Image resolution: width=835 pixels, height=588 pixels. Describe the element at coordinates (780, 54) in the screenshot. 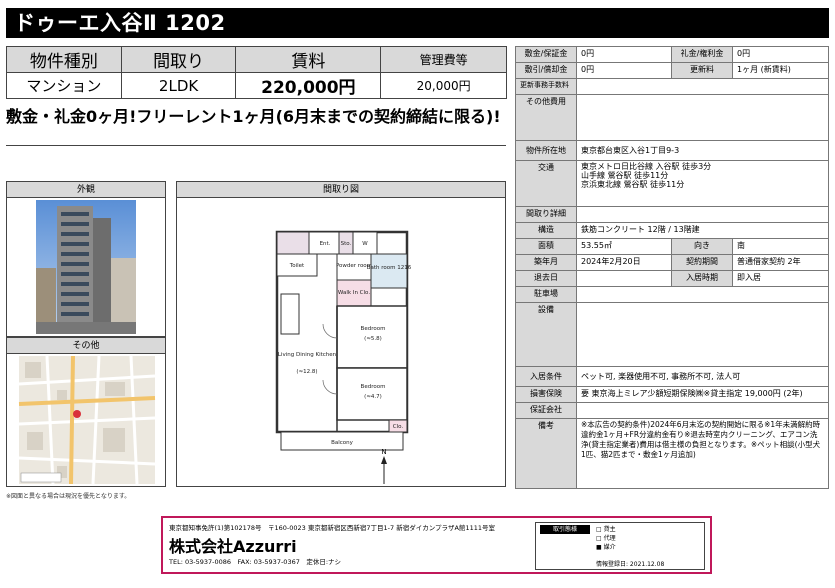

I see `value-reikin: 0円` at that location.